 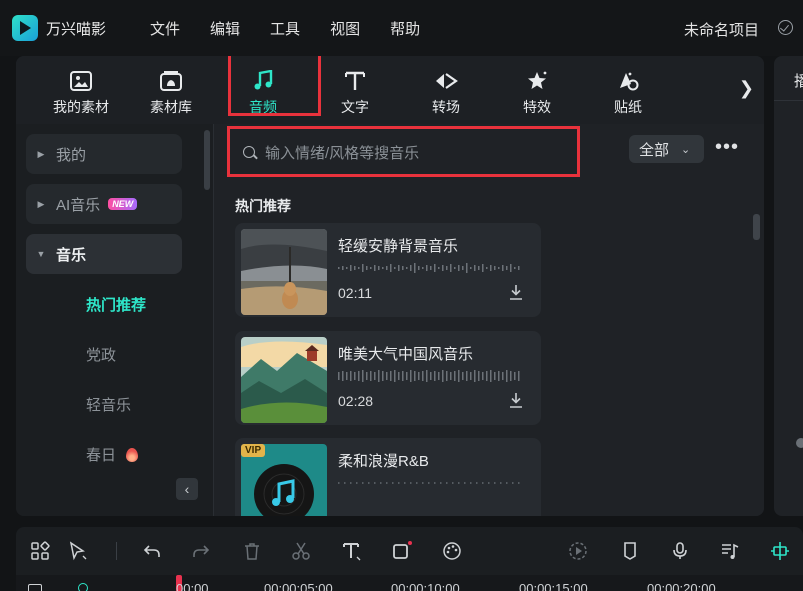 What do you see at coordinates (799, 443) in the screenshot?
I see `slider-handle` at bounding box center [799, 443].